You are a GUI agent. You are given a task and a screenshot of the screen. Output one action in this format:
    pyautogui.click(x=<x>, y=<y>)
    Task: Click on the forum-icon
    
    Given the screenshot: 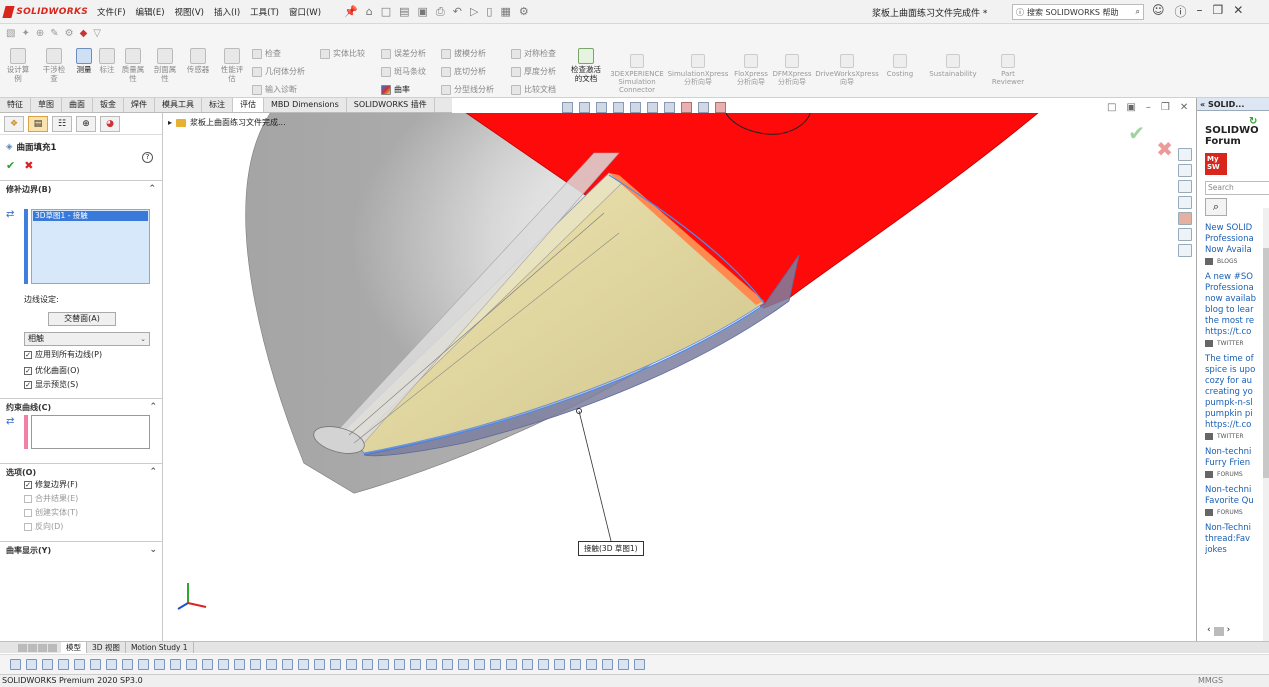 What is the action you would take?
    pyautogui.click(x=1185, y=250)
    